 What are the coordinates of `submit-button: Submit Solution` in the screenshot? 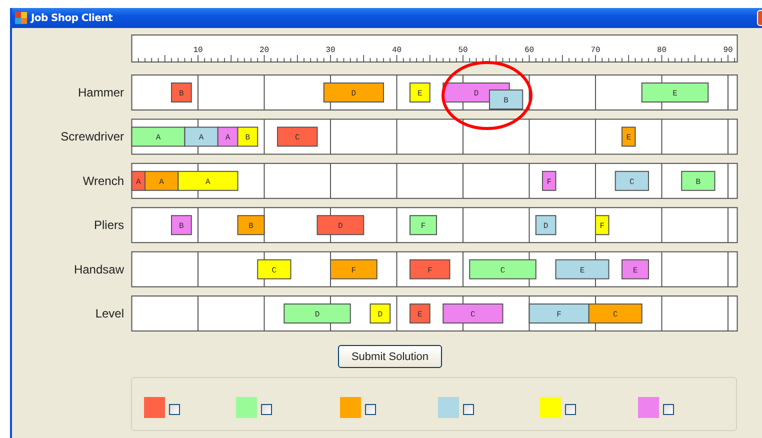 It's located at (390, 356).